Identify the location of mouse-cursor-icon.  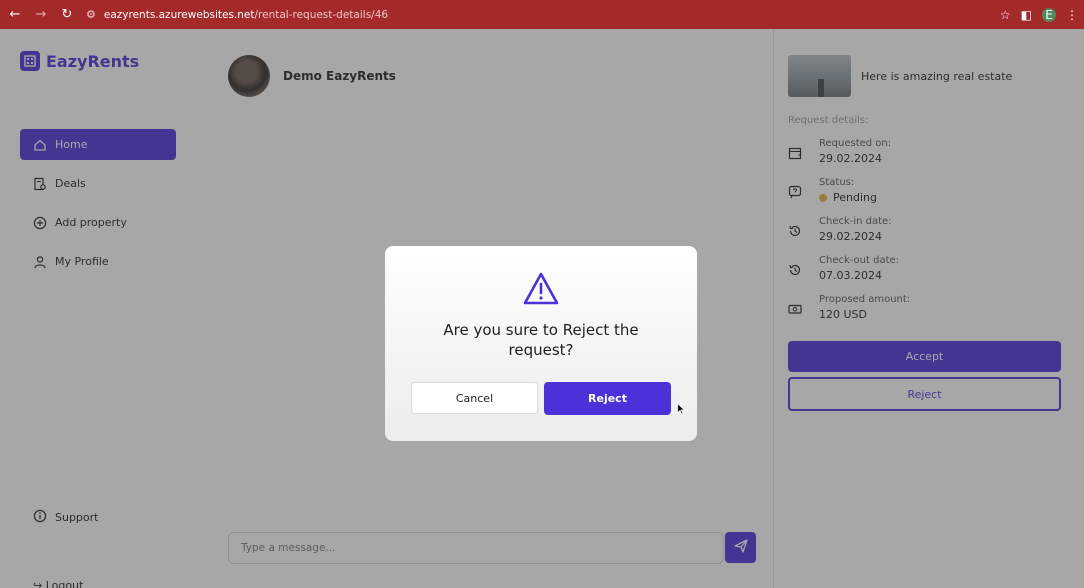
(681, 409).